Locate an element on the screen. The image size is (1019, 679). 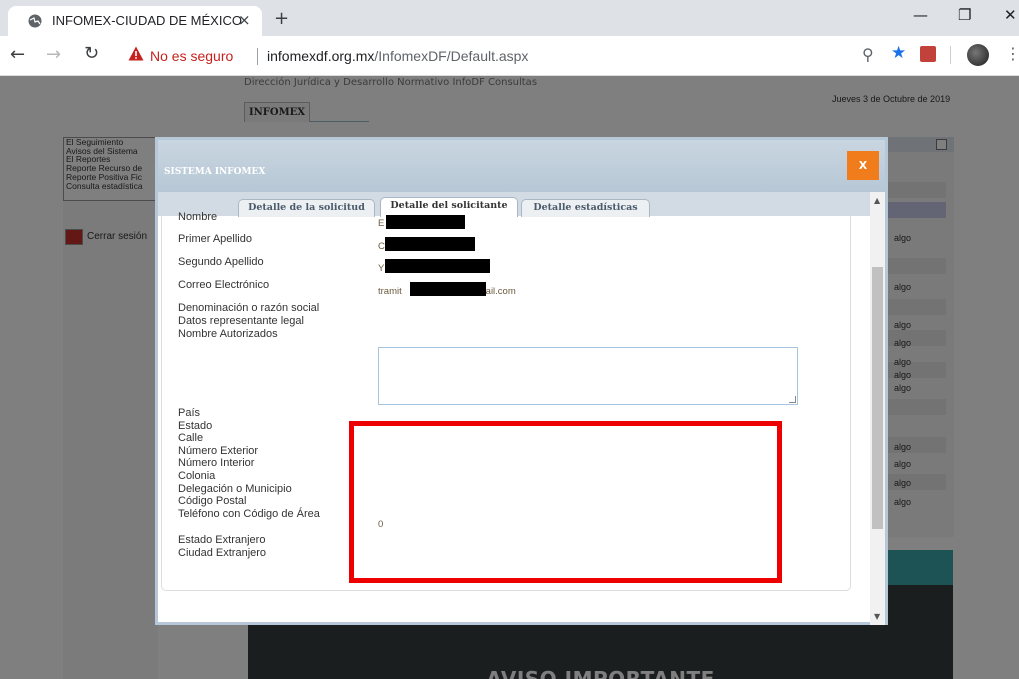
warning-icon is located at coordinates (136, 53).